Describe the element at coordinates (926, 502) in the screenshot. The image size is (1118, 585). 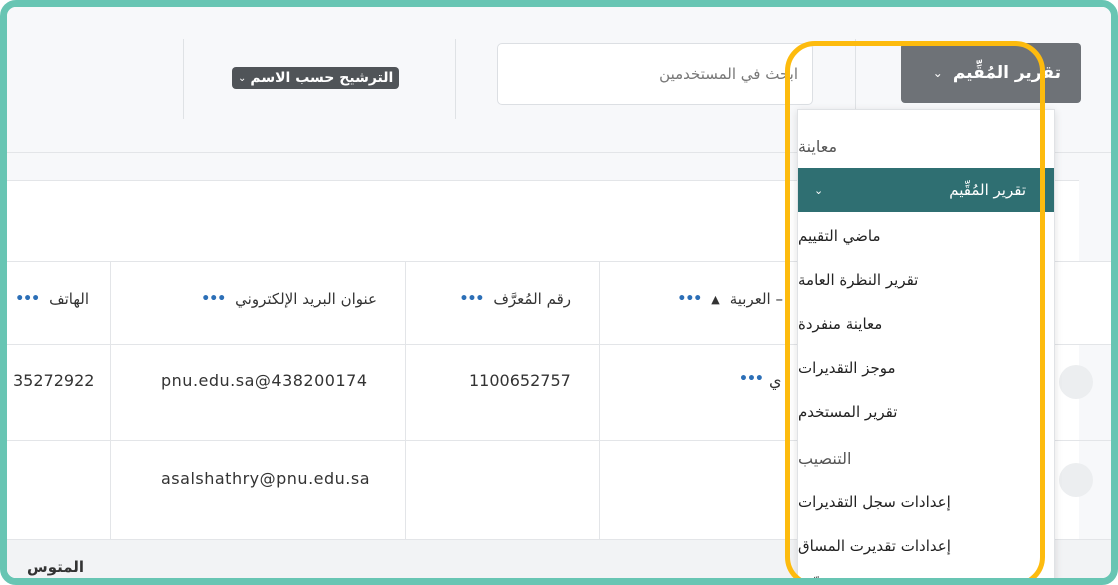
I see `dropdown-item-gradebook-setup: إعدادات سجل التقديرات` at that location.